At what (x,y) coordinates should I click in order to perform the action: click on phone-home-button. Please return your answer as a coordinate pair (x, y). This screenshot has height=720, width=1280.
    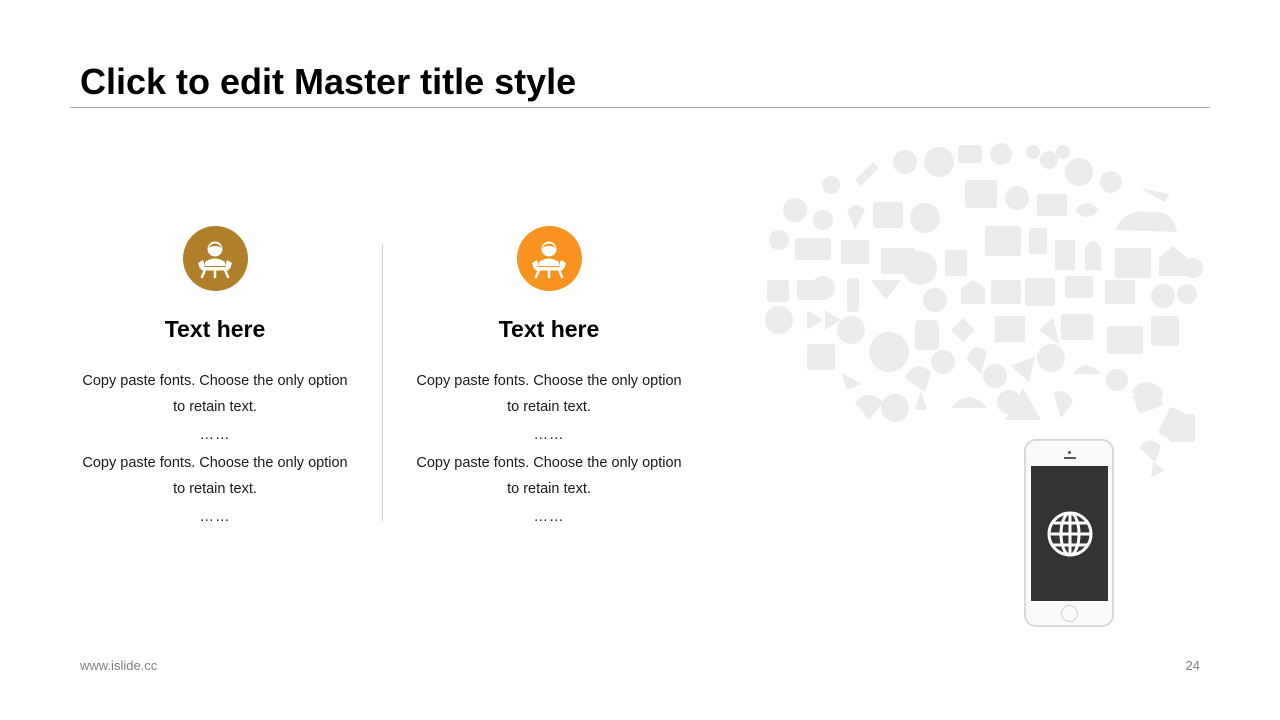
    Looking at the image, I should click on (1069, 613).